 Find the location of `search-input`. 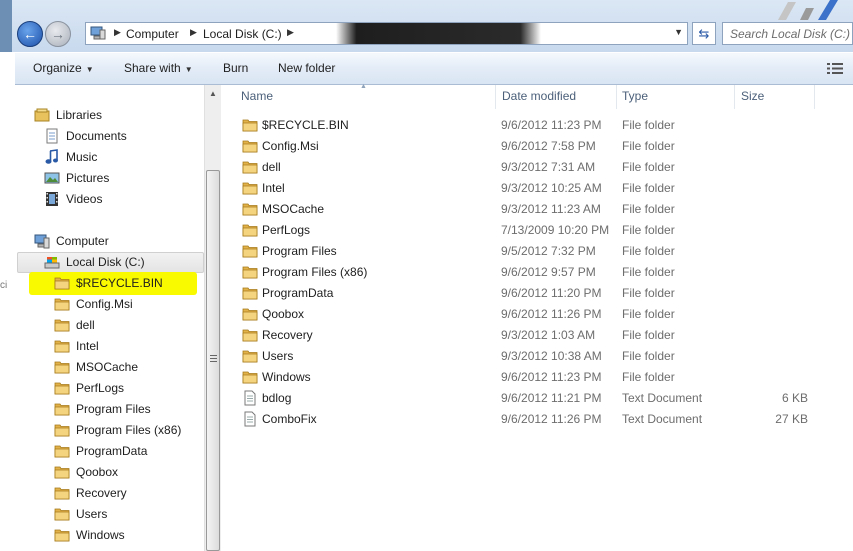

search-input is located at coordinates (787, 33).